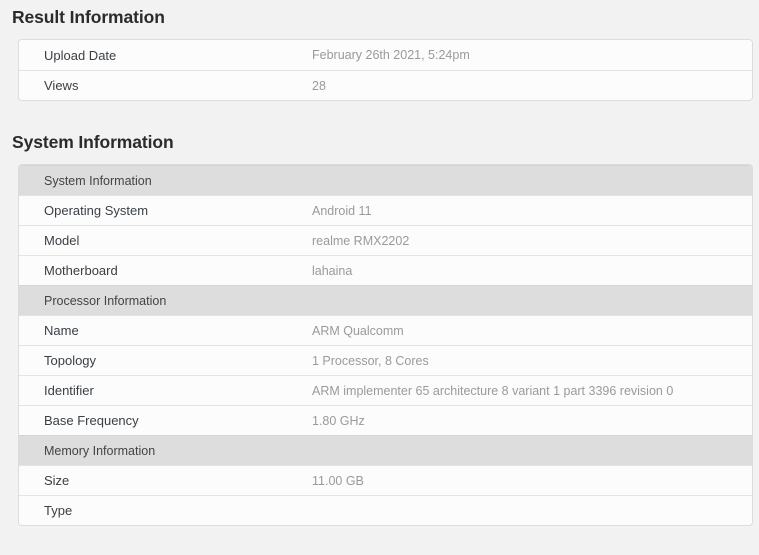  Describe the element at coordinates (93, 142) in the screenshot. I see `system-information-heading: System Information` at that location.